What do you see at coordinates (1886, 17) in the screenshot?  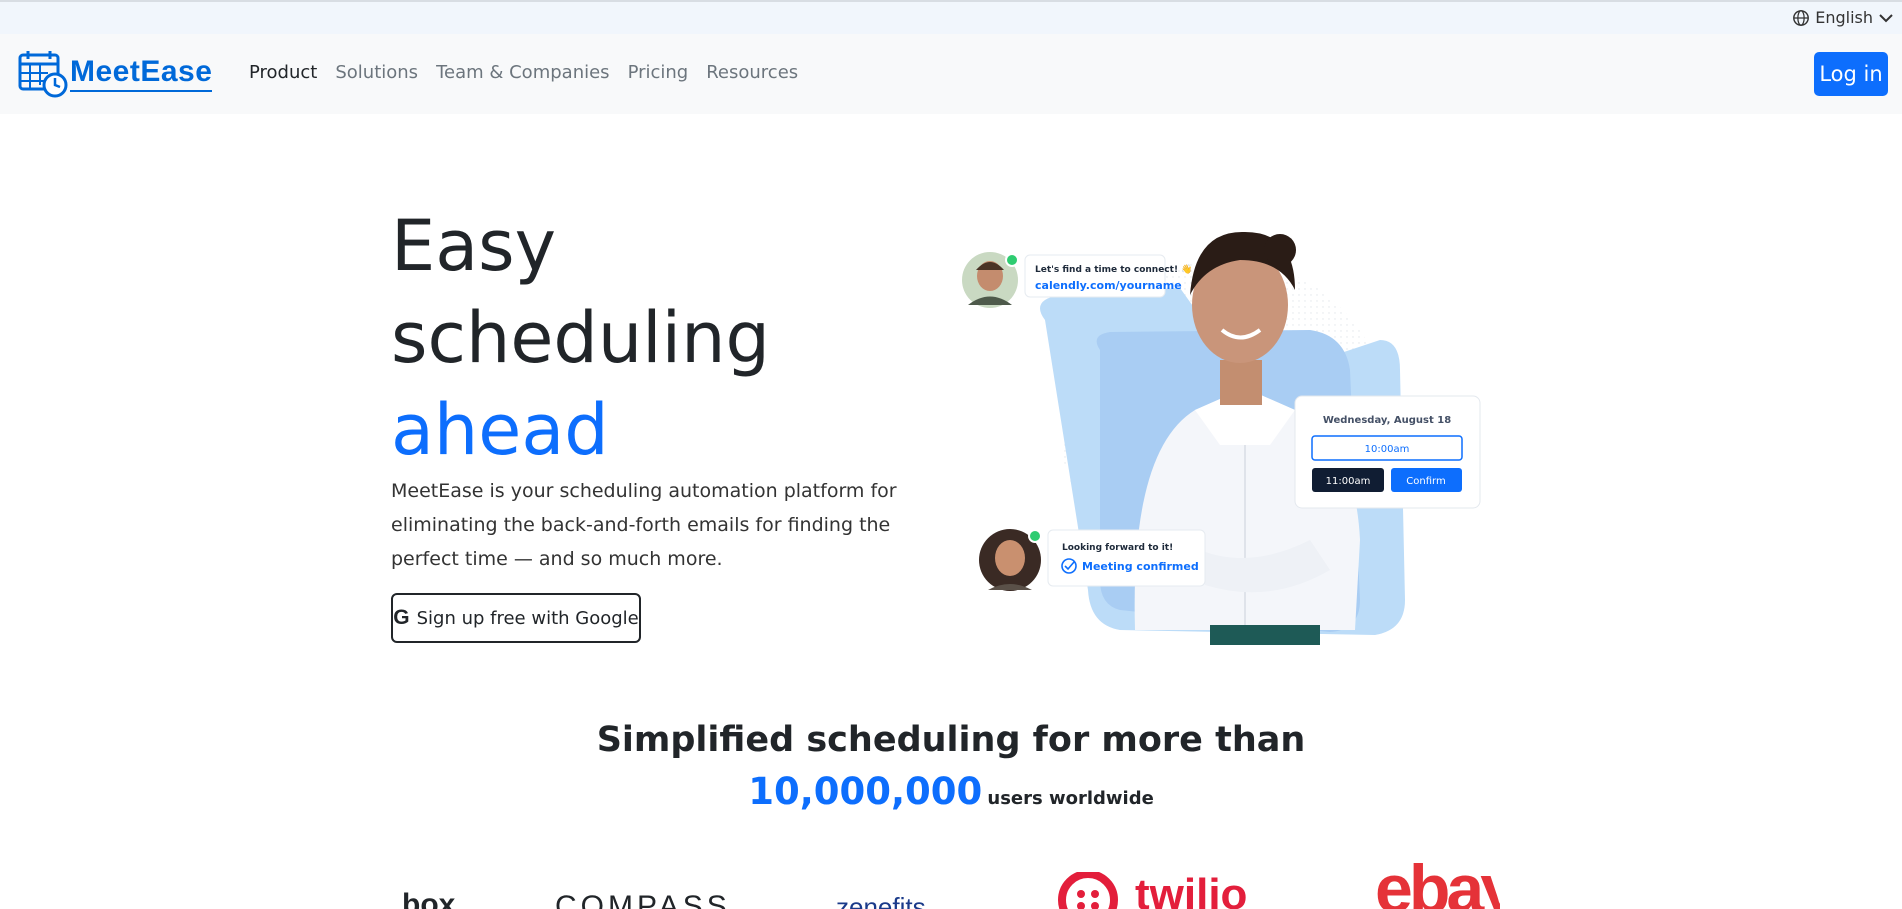 I see `chevron-down-icon` at bounding box center [1886, 17].